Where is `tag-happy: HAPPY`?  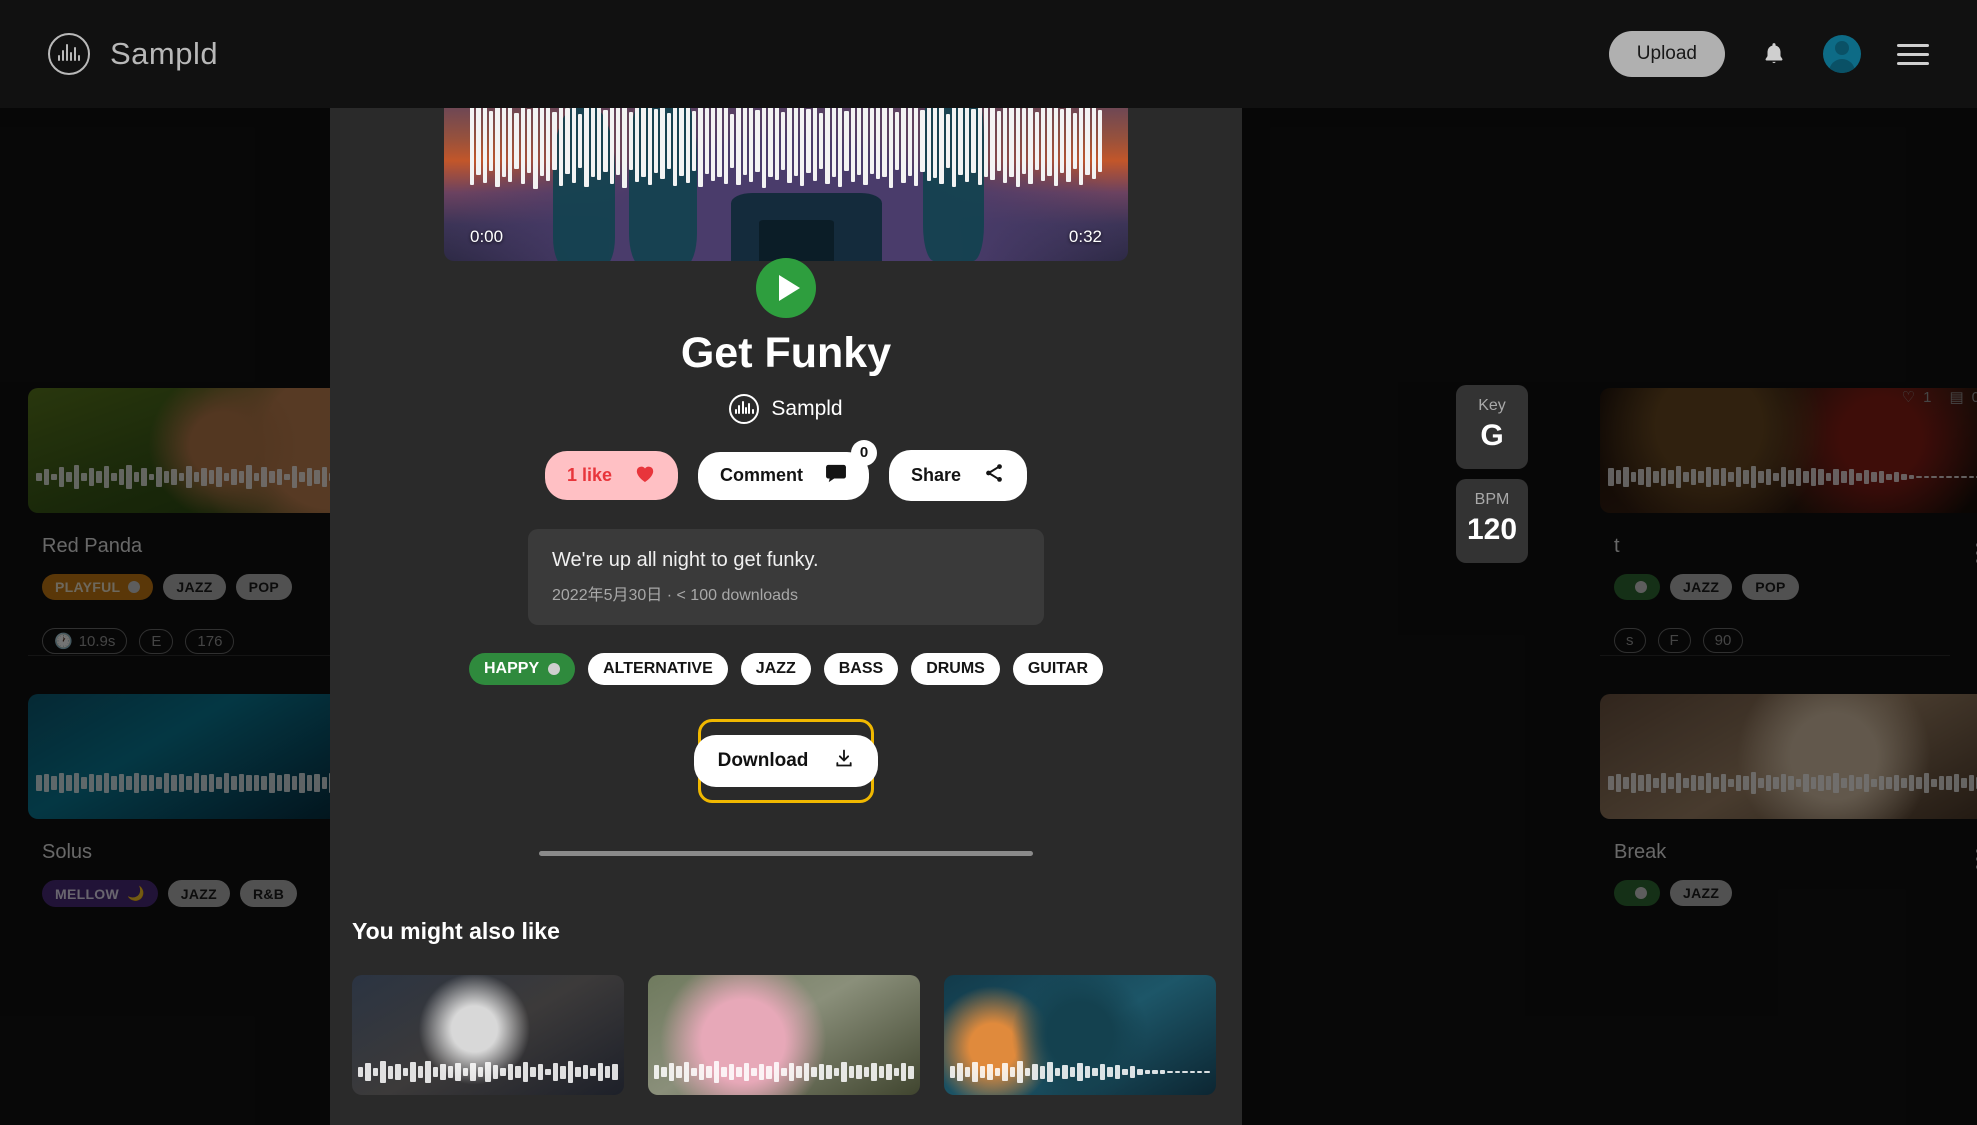
tag-happy: HAPPY is located at coordinates (522, 669).